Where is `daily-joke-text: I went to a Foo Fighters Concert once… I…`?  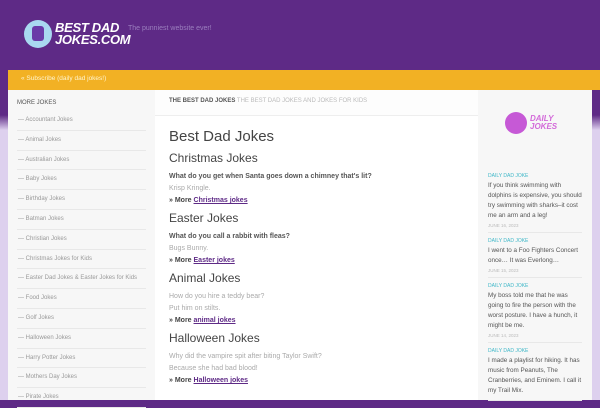 daily-joke-text: I went to a Foo Fighters Concert once… I… is located at coordinates (533, 255).